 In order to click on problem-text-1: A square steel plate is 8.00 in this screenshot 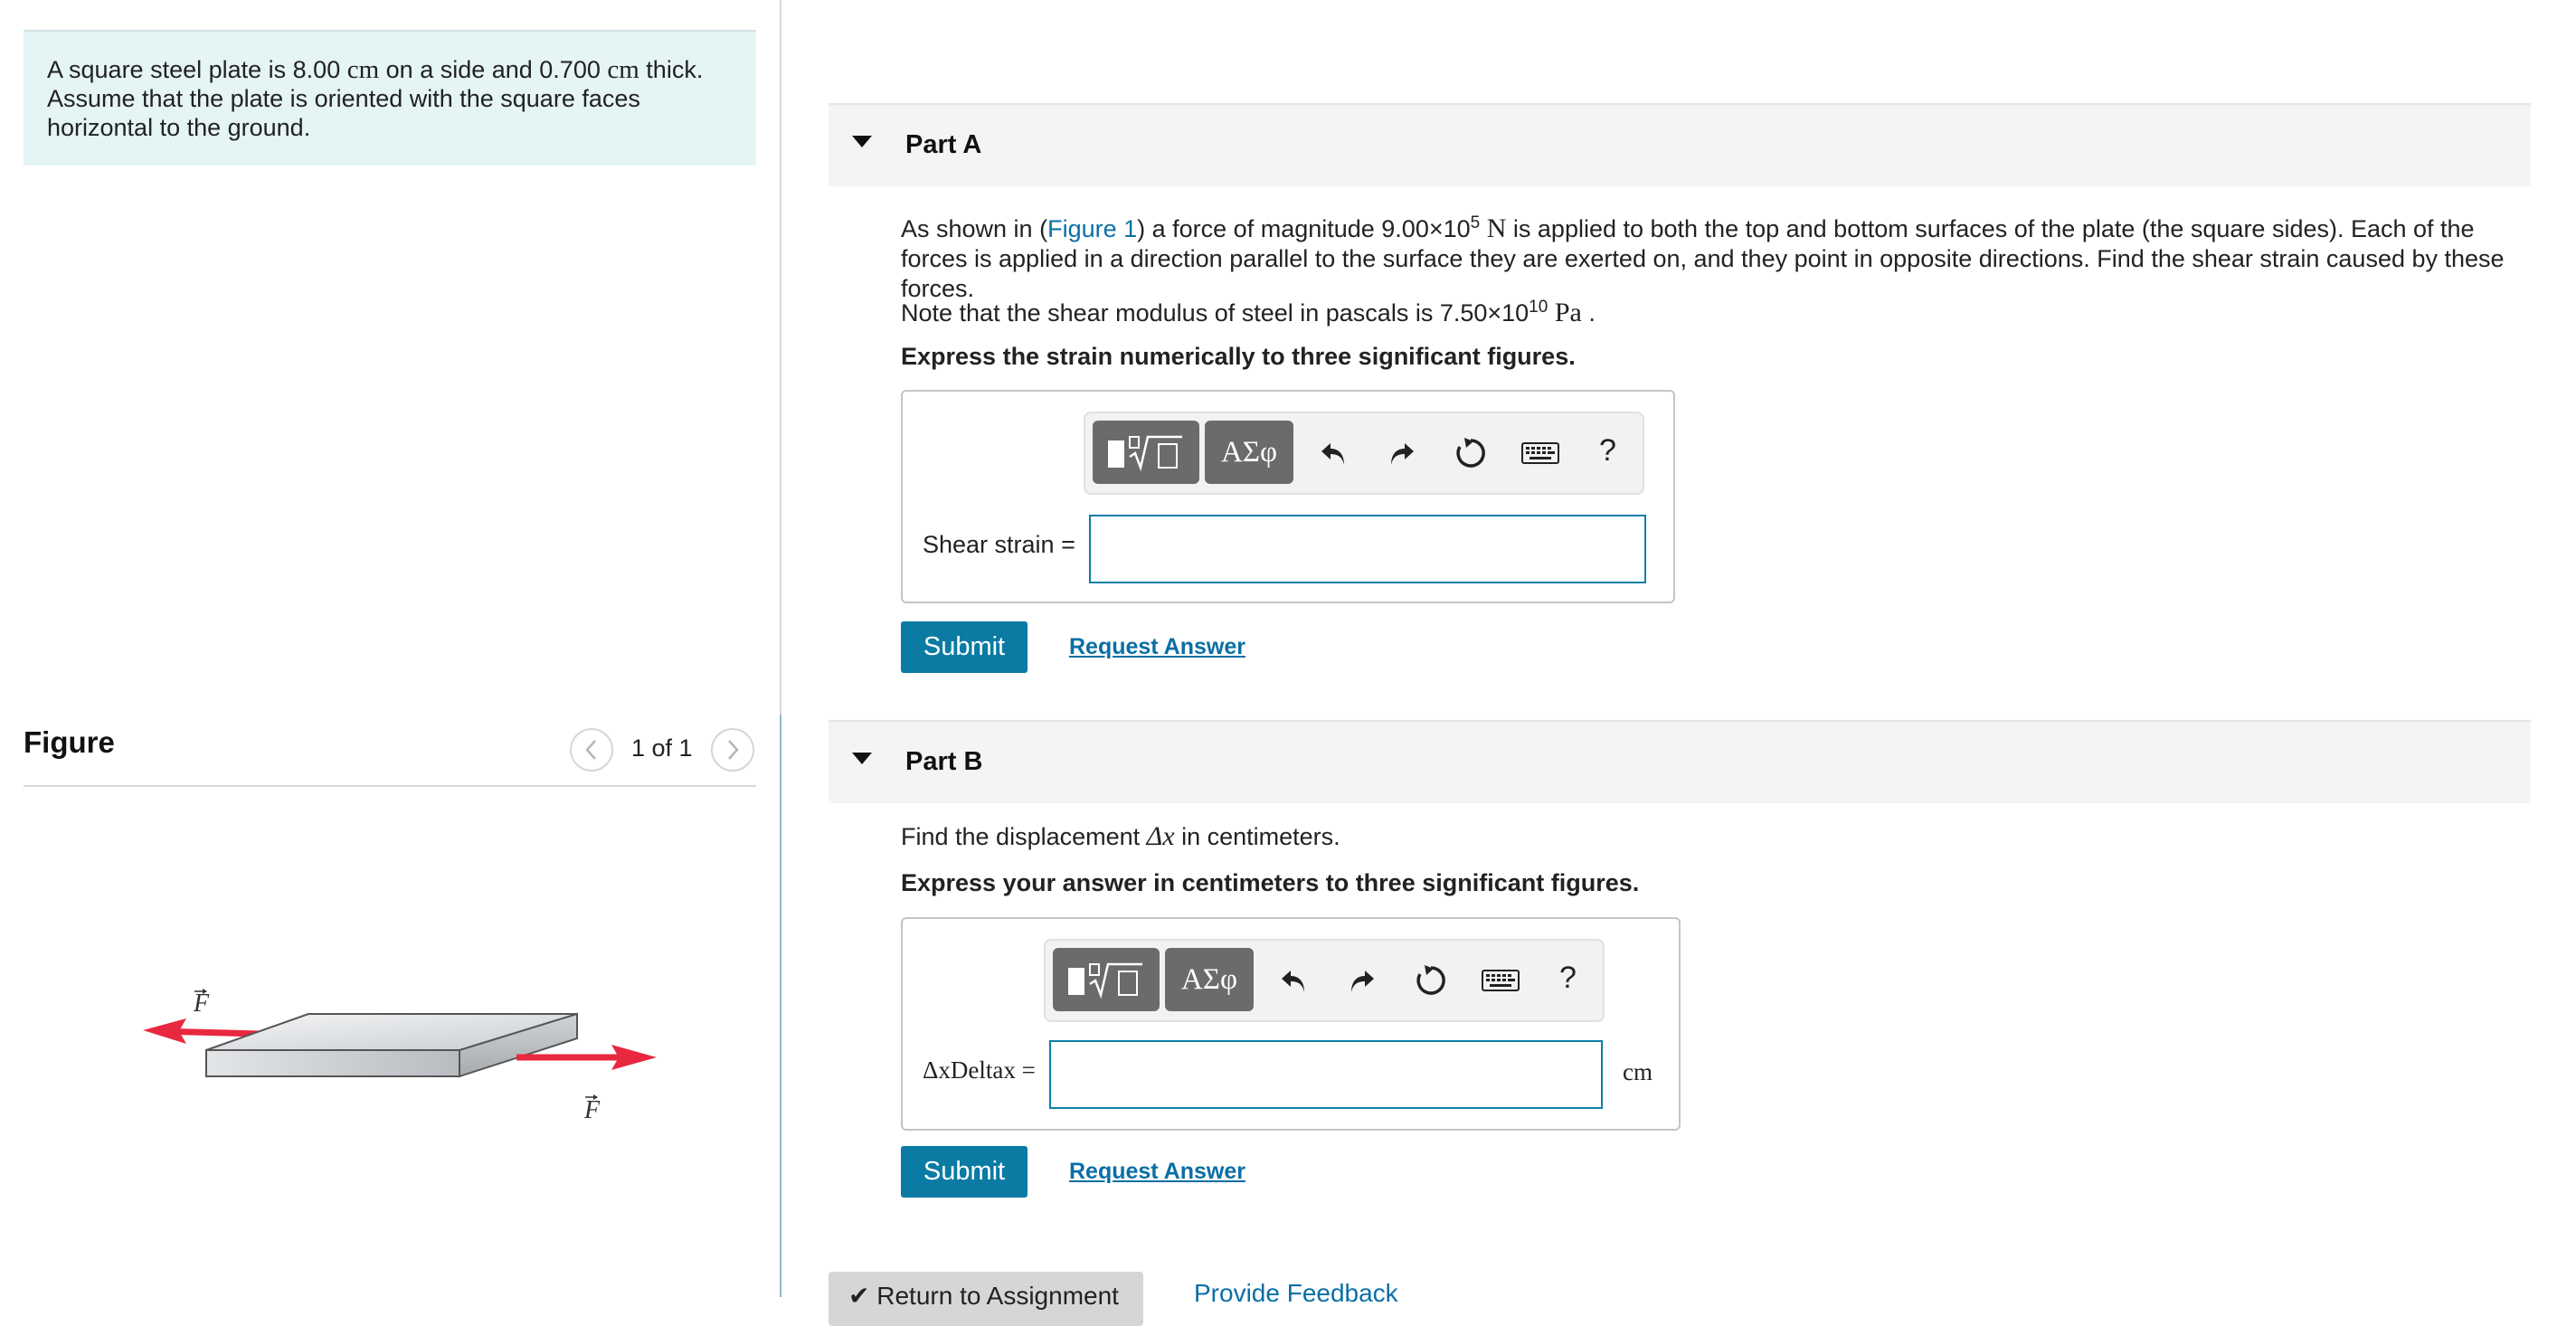, I will do `click(197, 69)`.